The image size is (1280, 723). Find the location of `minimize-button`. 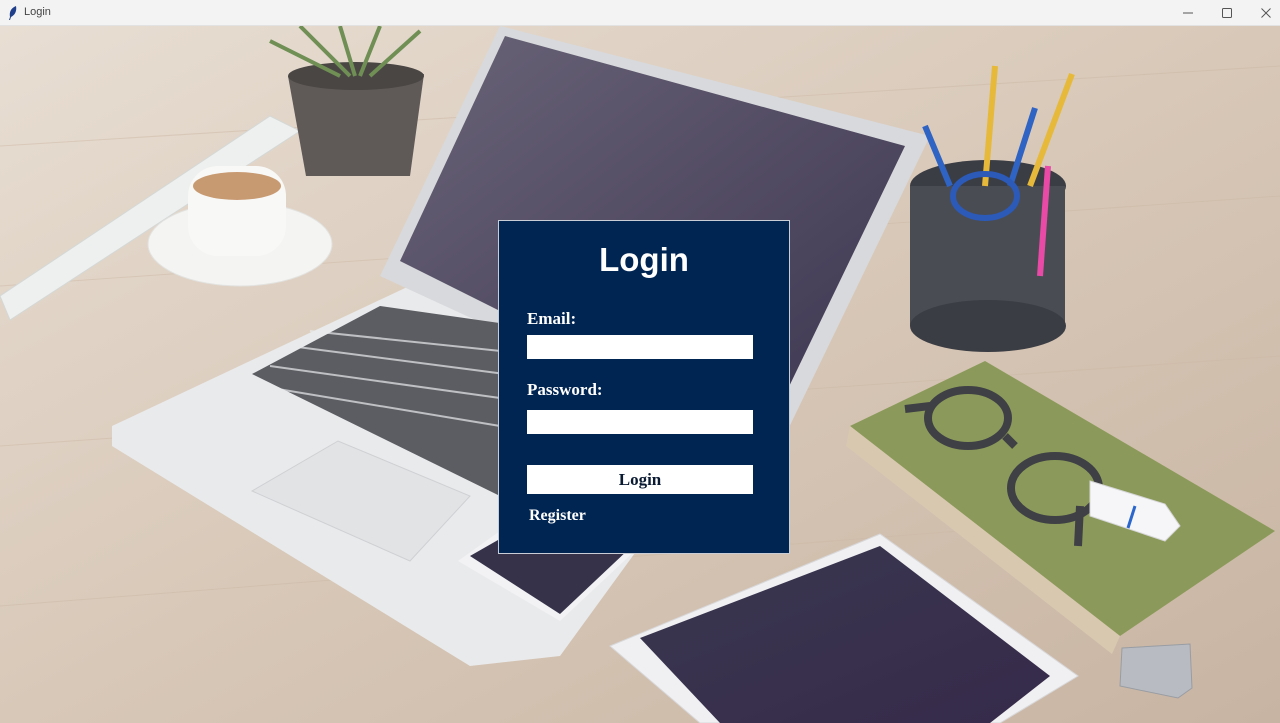

minimize-button is located at coordinates (1188, 13).